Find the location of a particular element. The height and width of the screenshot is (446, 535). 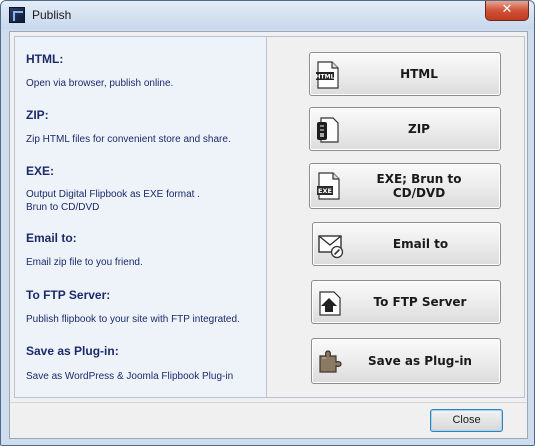

exe-button: EXE EXE; Brun to CD/DVD is located at coordinates (405, 186).